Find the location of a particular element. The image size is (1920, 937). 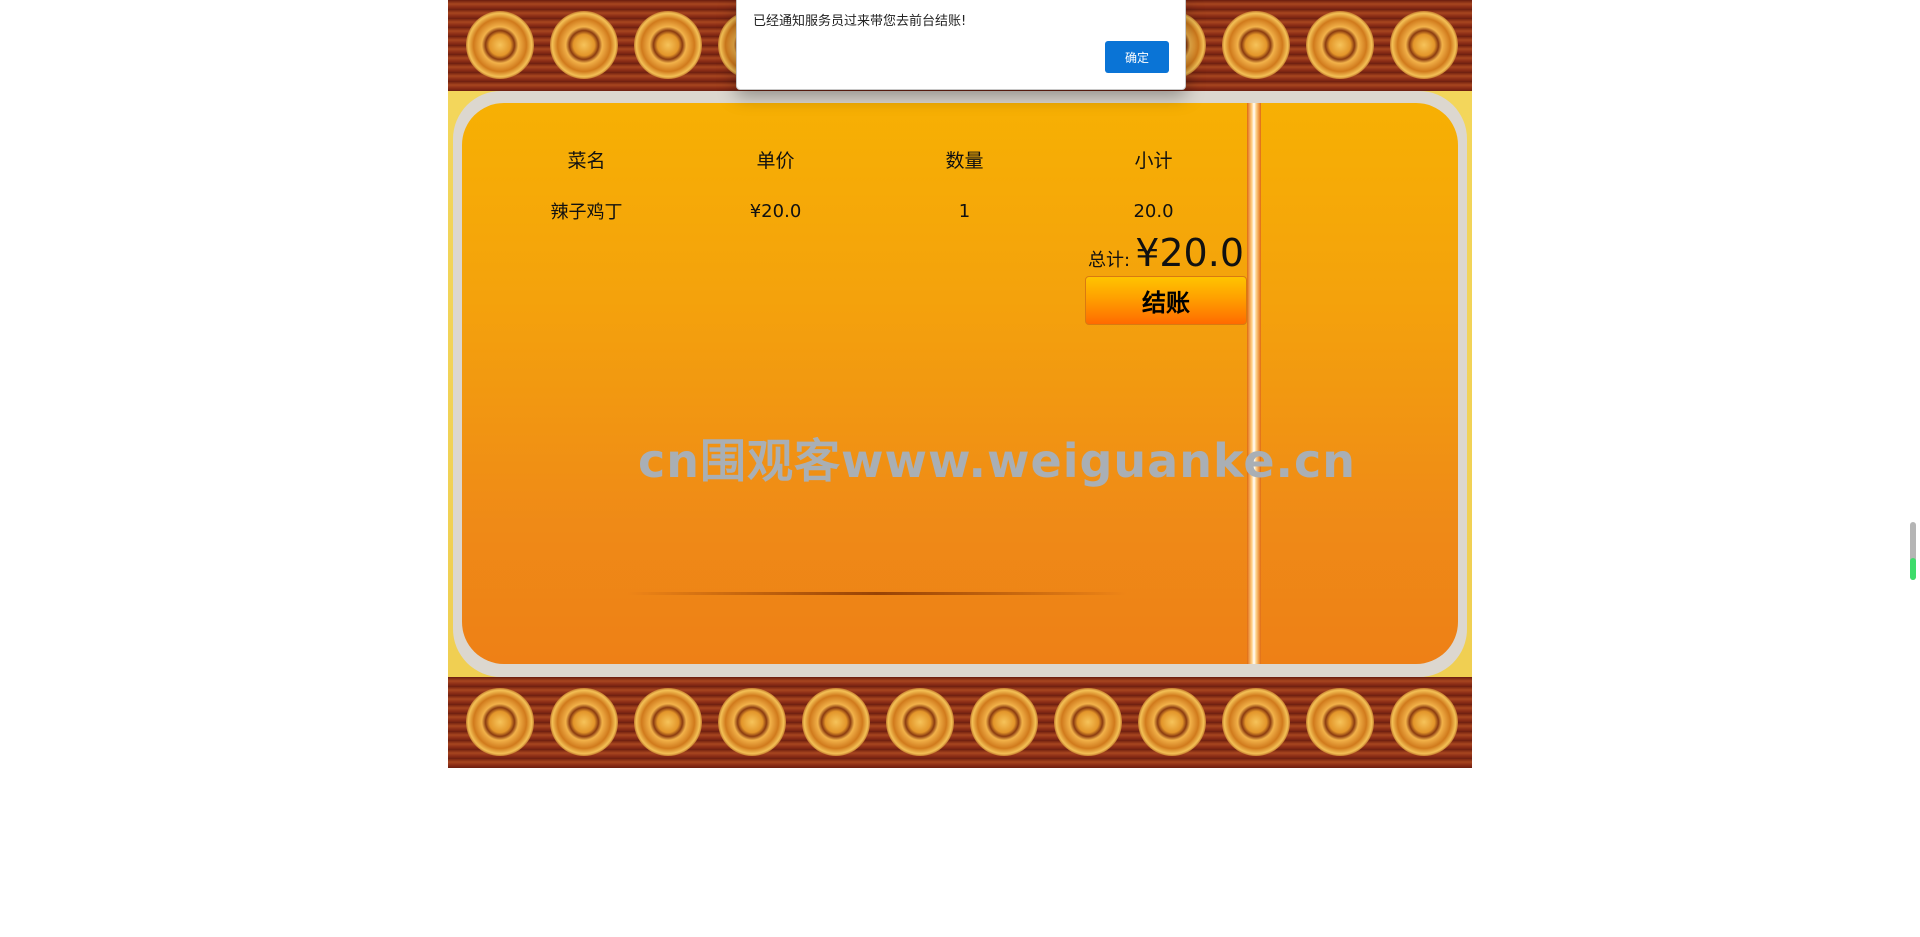

decorative-bottom-border is located at coordinates (960, 722).